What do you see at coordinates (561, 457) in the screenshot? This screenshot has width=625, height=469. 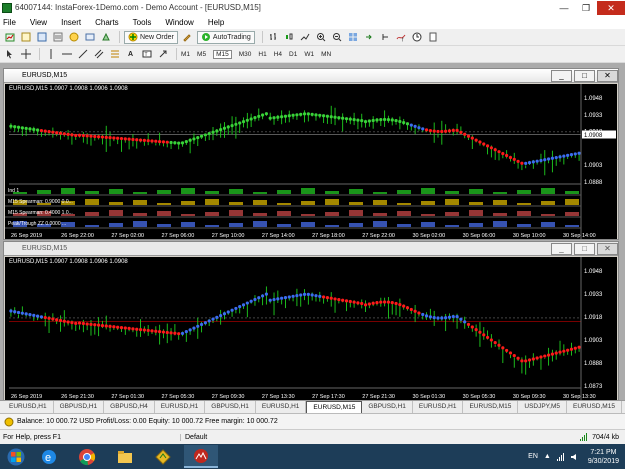 I see `network-icon` at bounding box center [561, 457].